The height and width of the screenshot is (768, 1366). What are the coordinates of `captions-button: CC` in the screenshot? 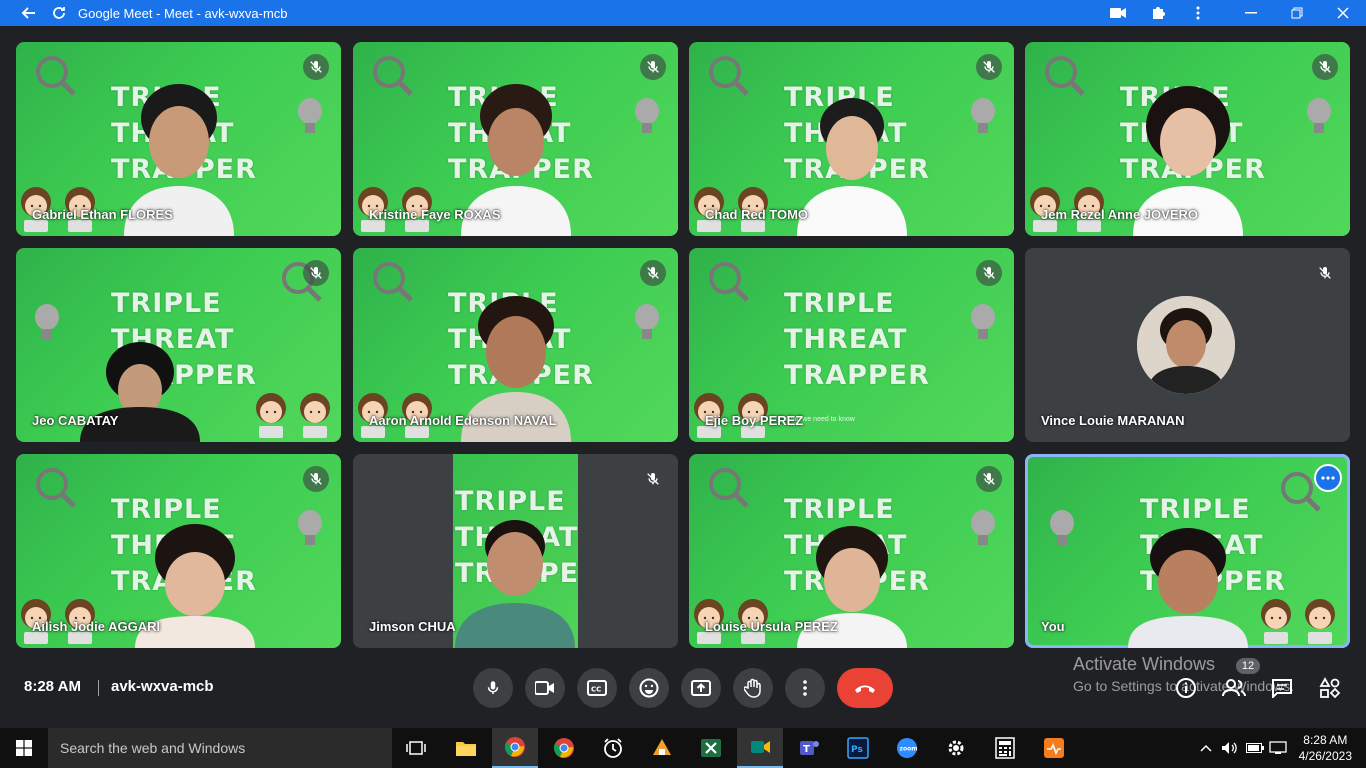 It's located at (597, 688).